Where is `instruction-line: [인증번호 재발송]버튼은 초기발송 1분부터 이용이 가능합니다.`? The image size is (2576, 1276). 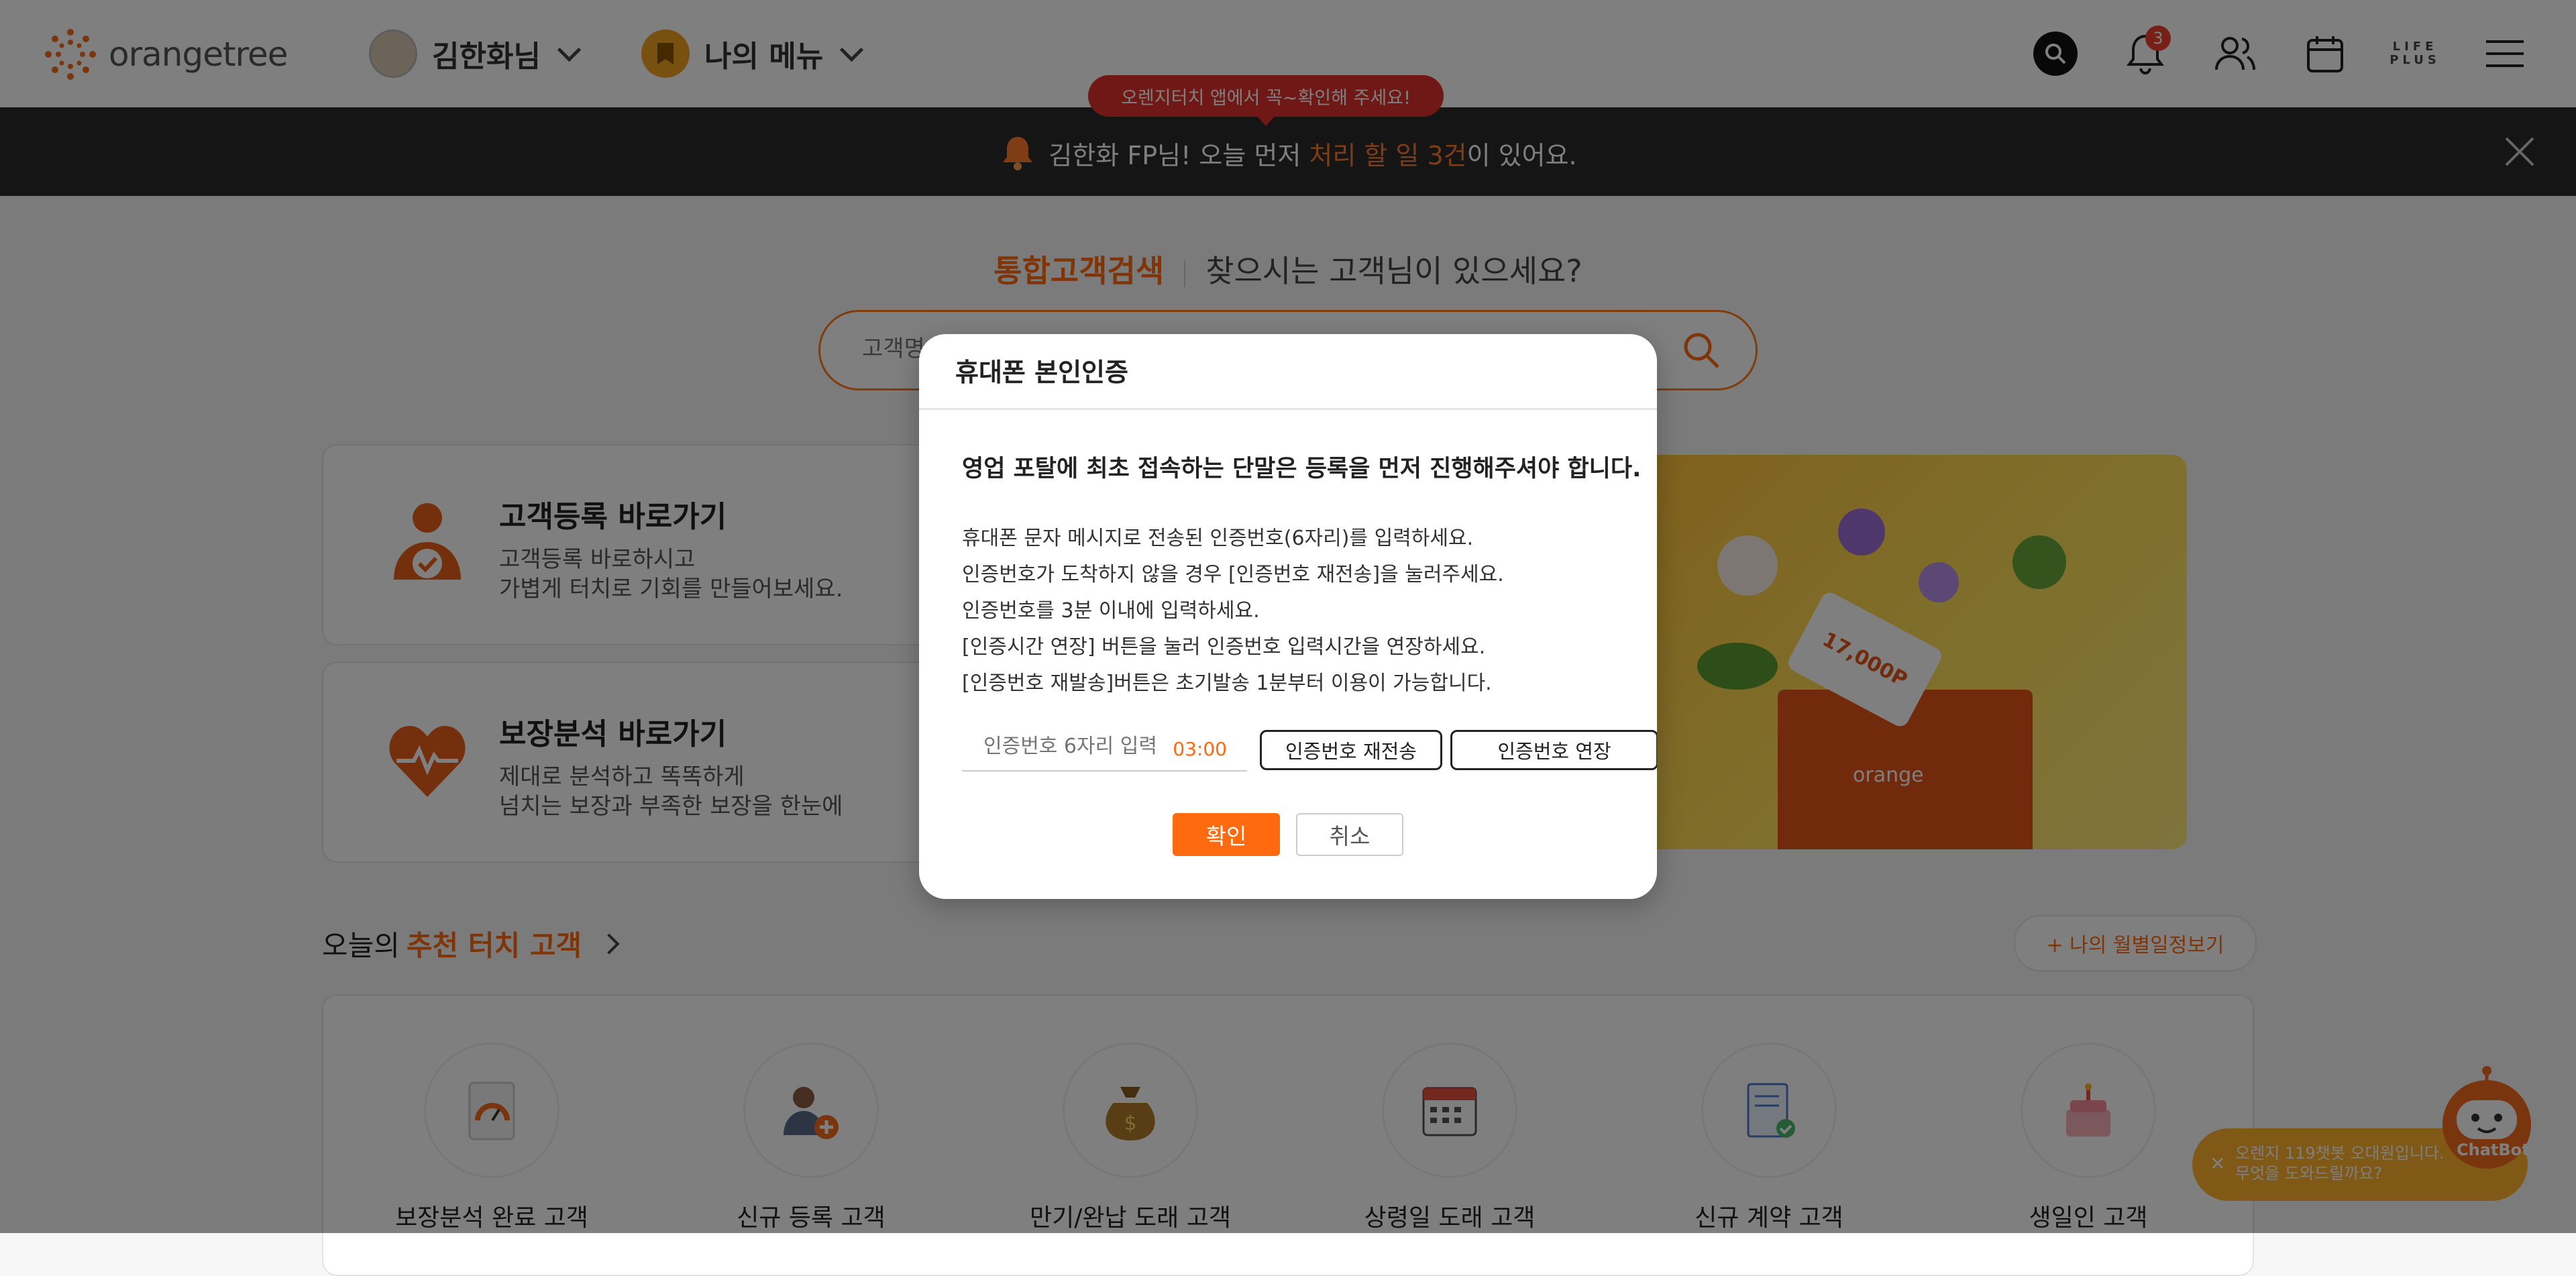 instruction-line: [인증번호 재발송]버튼은 초기발송 1분부터 이용이 가능합니다. is located at coordinates (1227, 684).